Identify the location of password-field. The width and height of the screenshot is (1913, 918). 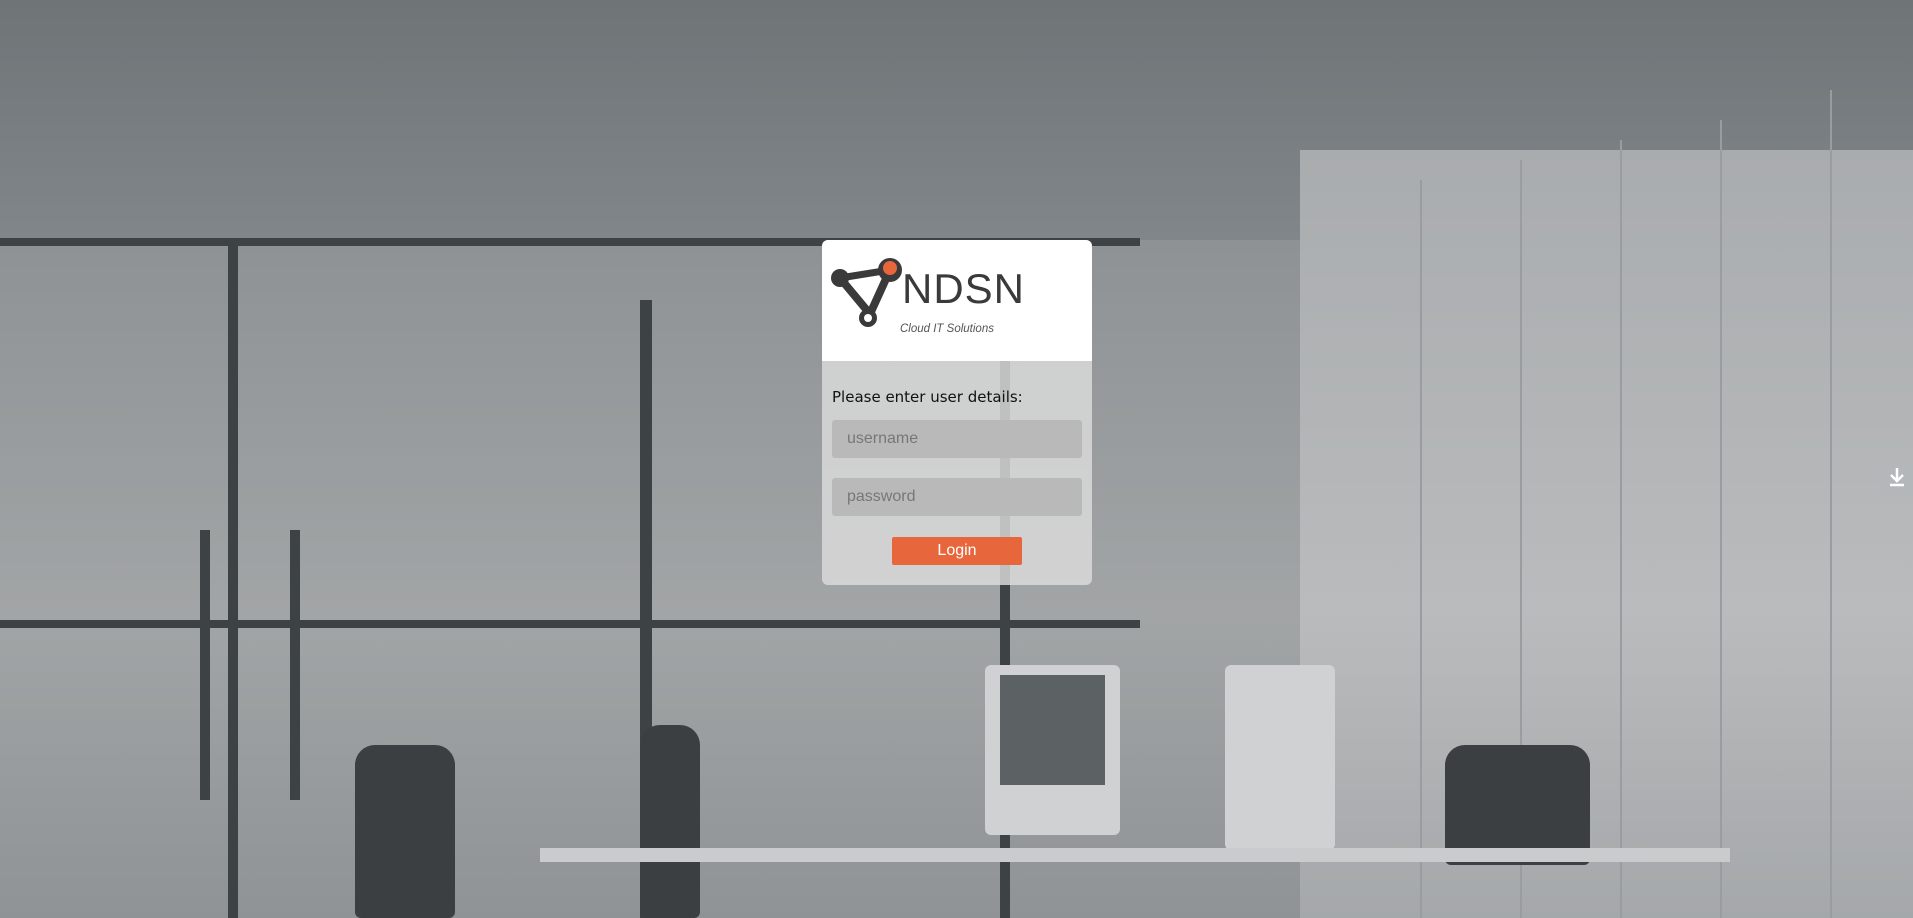
(957, 497).